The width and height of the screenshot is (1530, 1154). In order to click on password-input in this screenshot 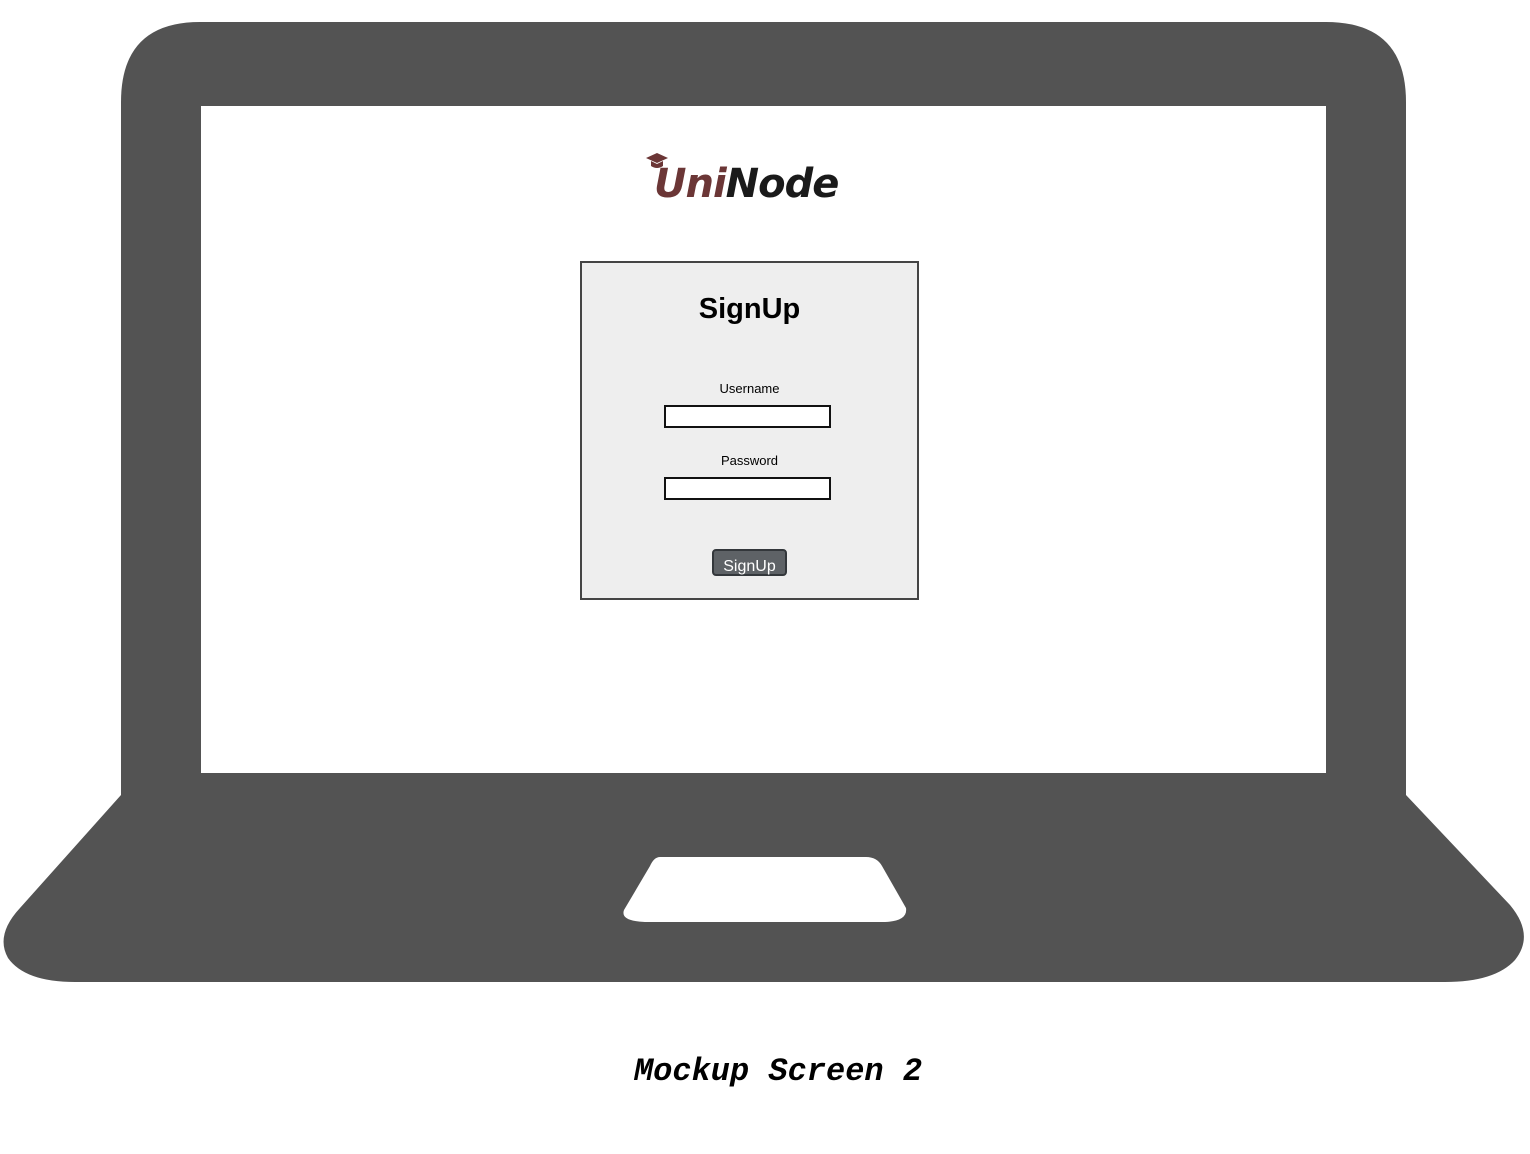, I will do `click(747, 488)`.